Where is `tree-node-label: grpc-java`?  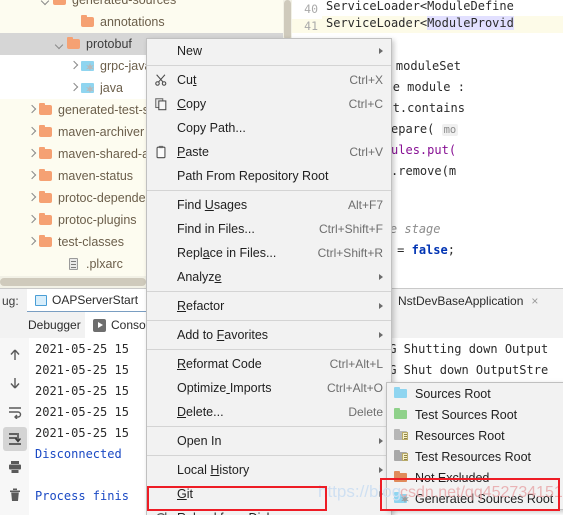
tree-node-label: grpc-java is located at coordinates (126, 66).